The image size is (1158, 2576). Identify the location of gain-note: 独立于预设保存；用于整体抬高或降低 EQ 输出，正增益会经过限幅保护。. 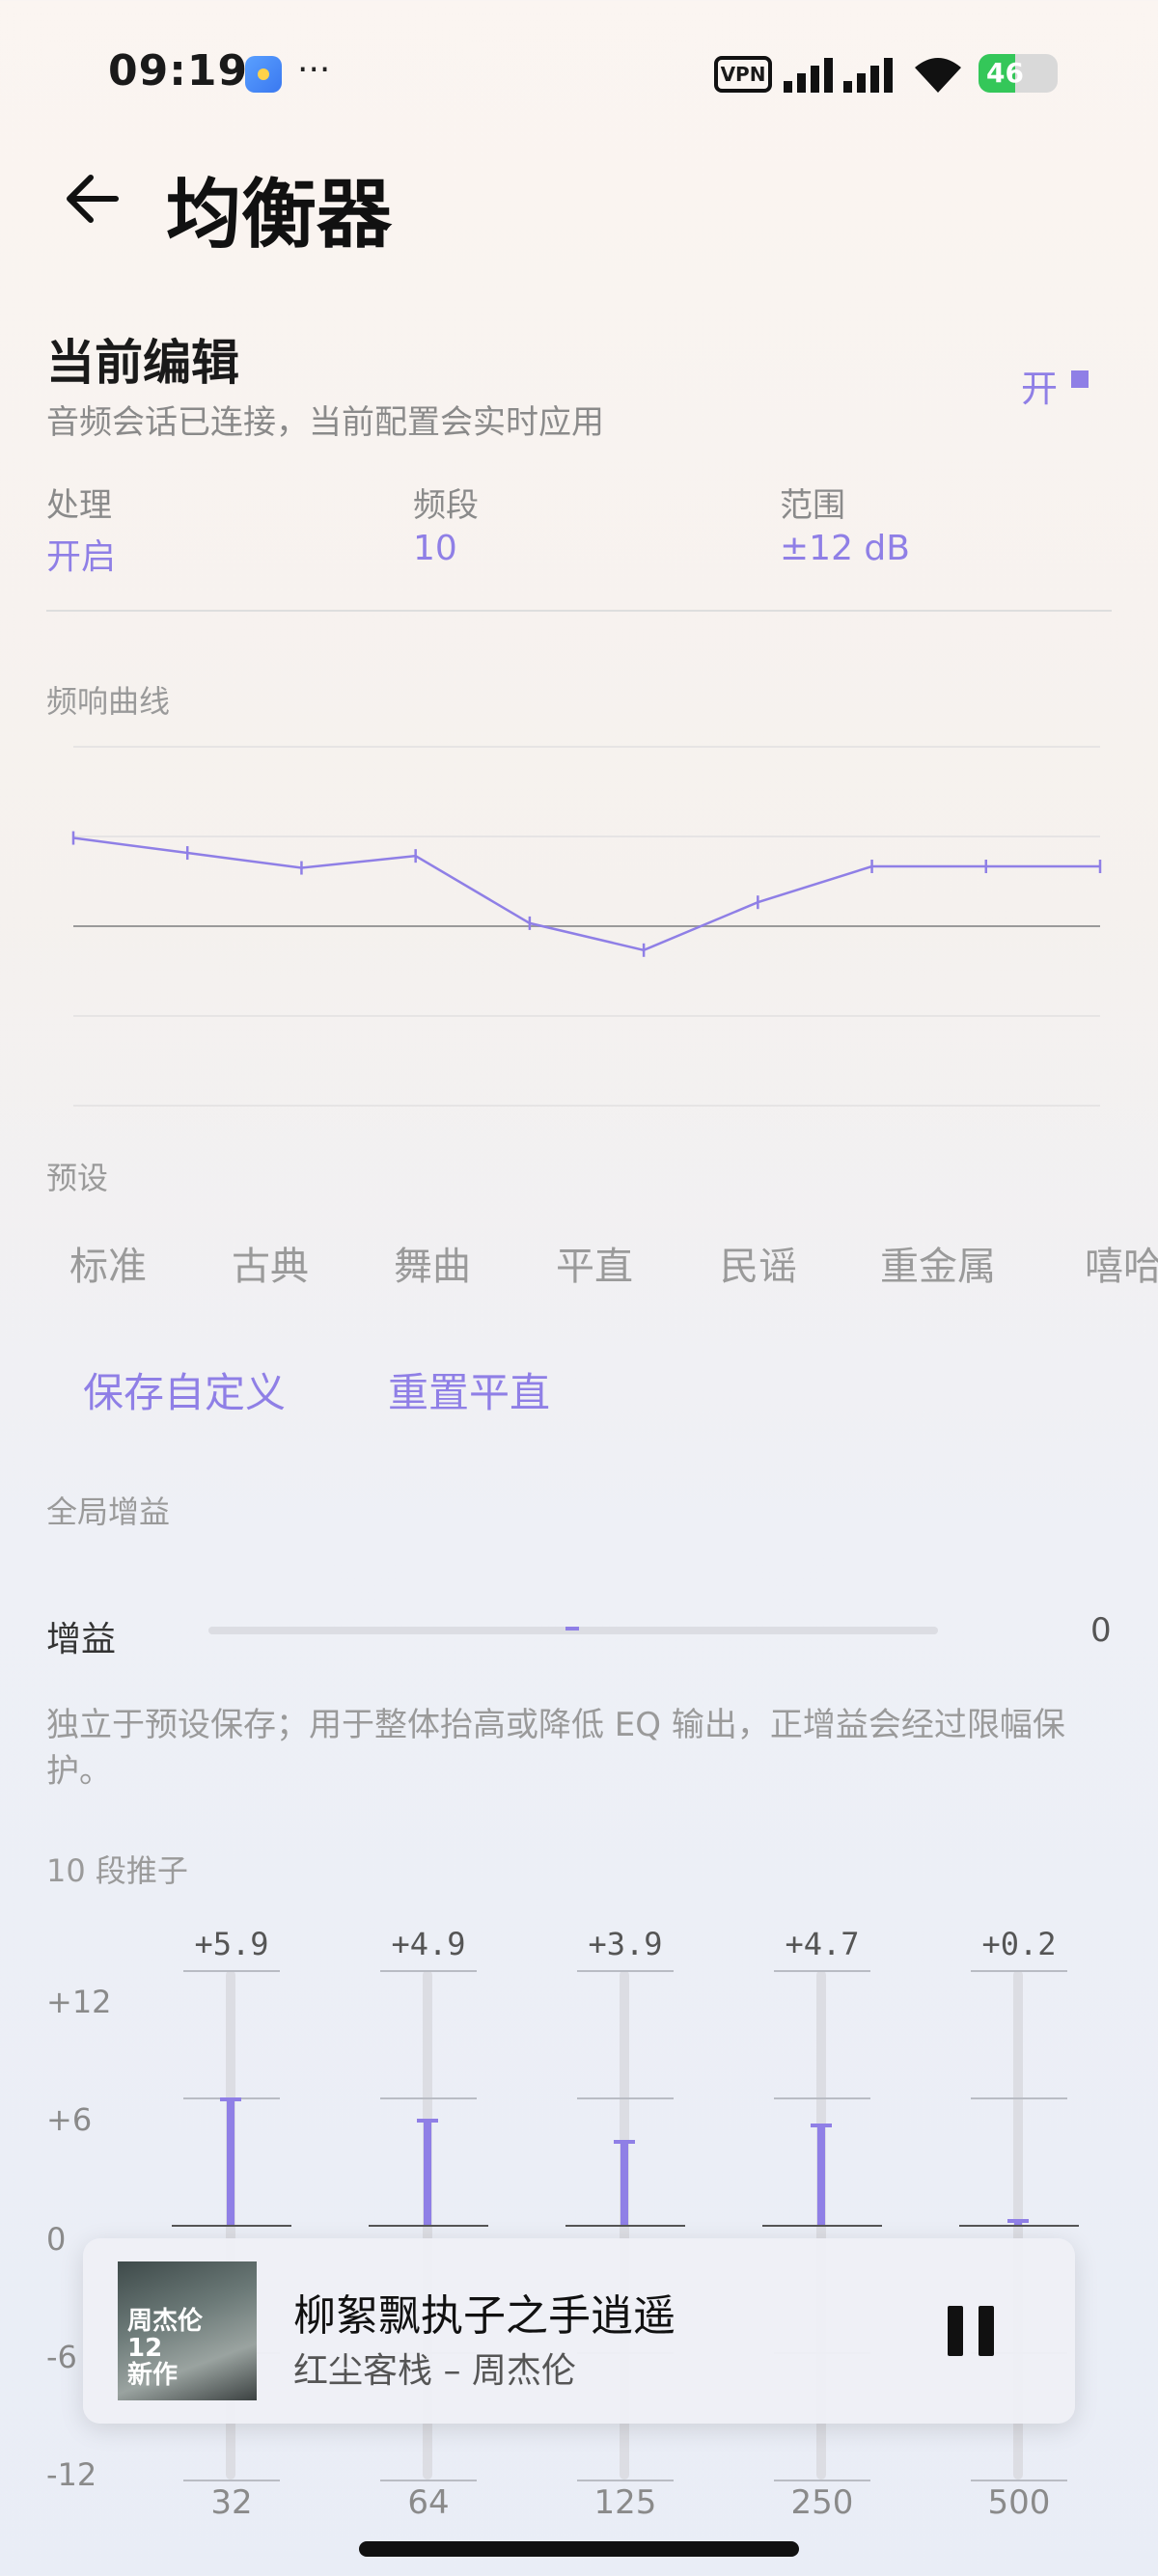
(555, 1748).